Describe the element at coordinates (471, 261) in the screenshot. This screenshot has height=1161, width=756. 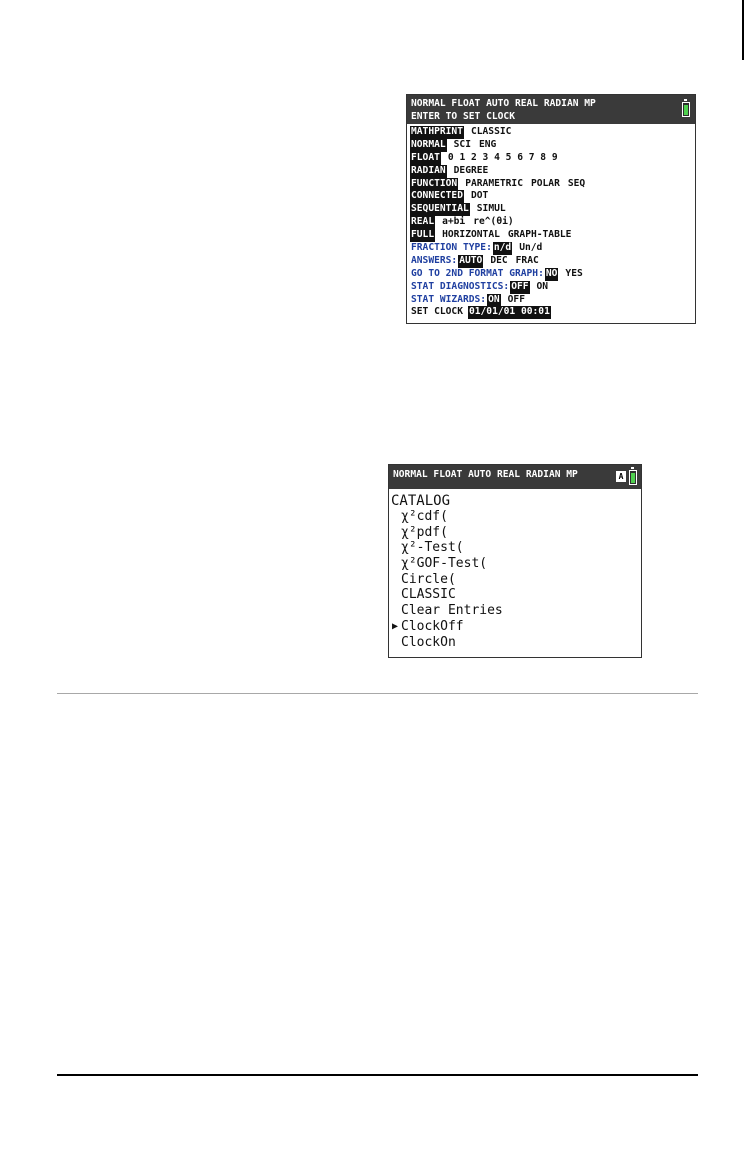
I see `mode-option-selected: AUTO` at that location.